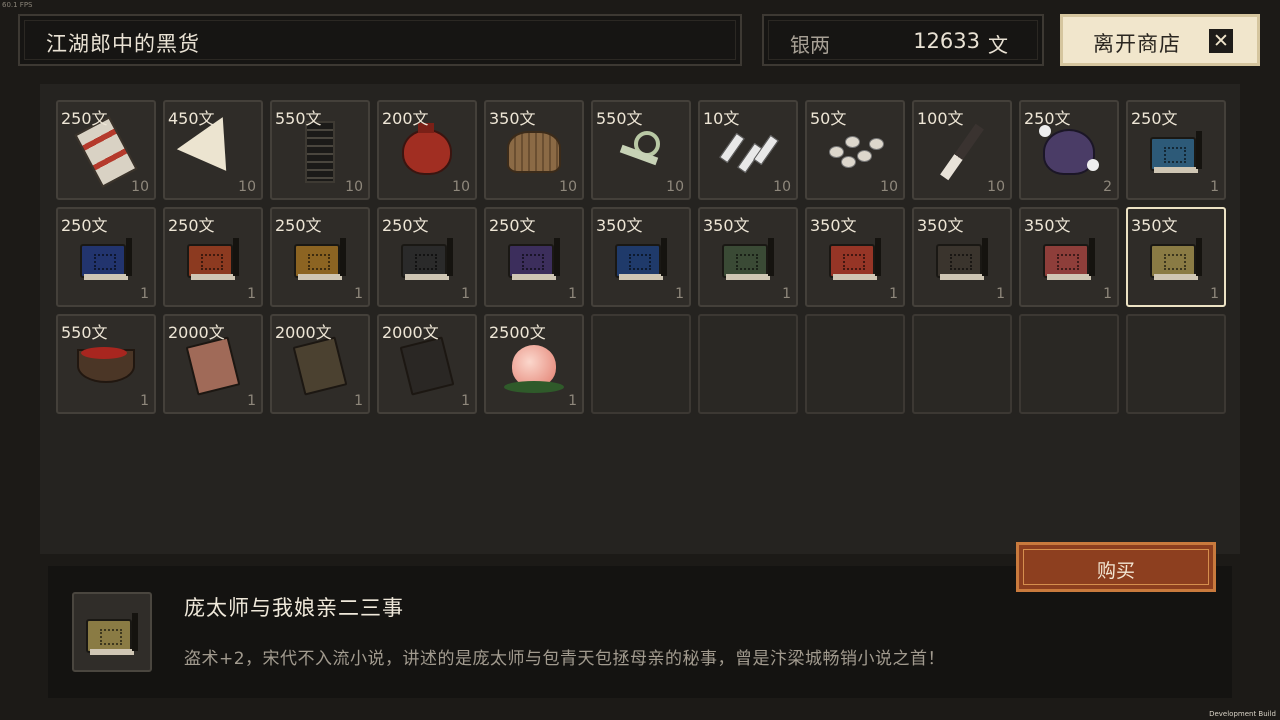 The height and width of the screenshot is (720, 1280). Describe the element at coordinates (721, 118) in the screenshot. I see `item-price: 10文` at that location.